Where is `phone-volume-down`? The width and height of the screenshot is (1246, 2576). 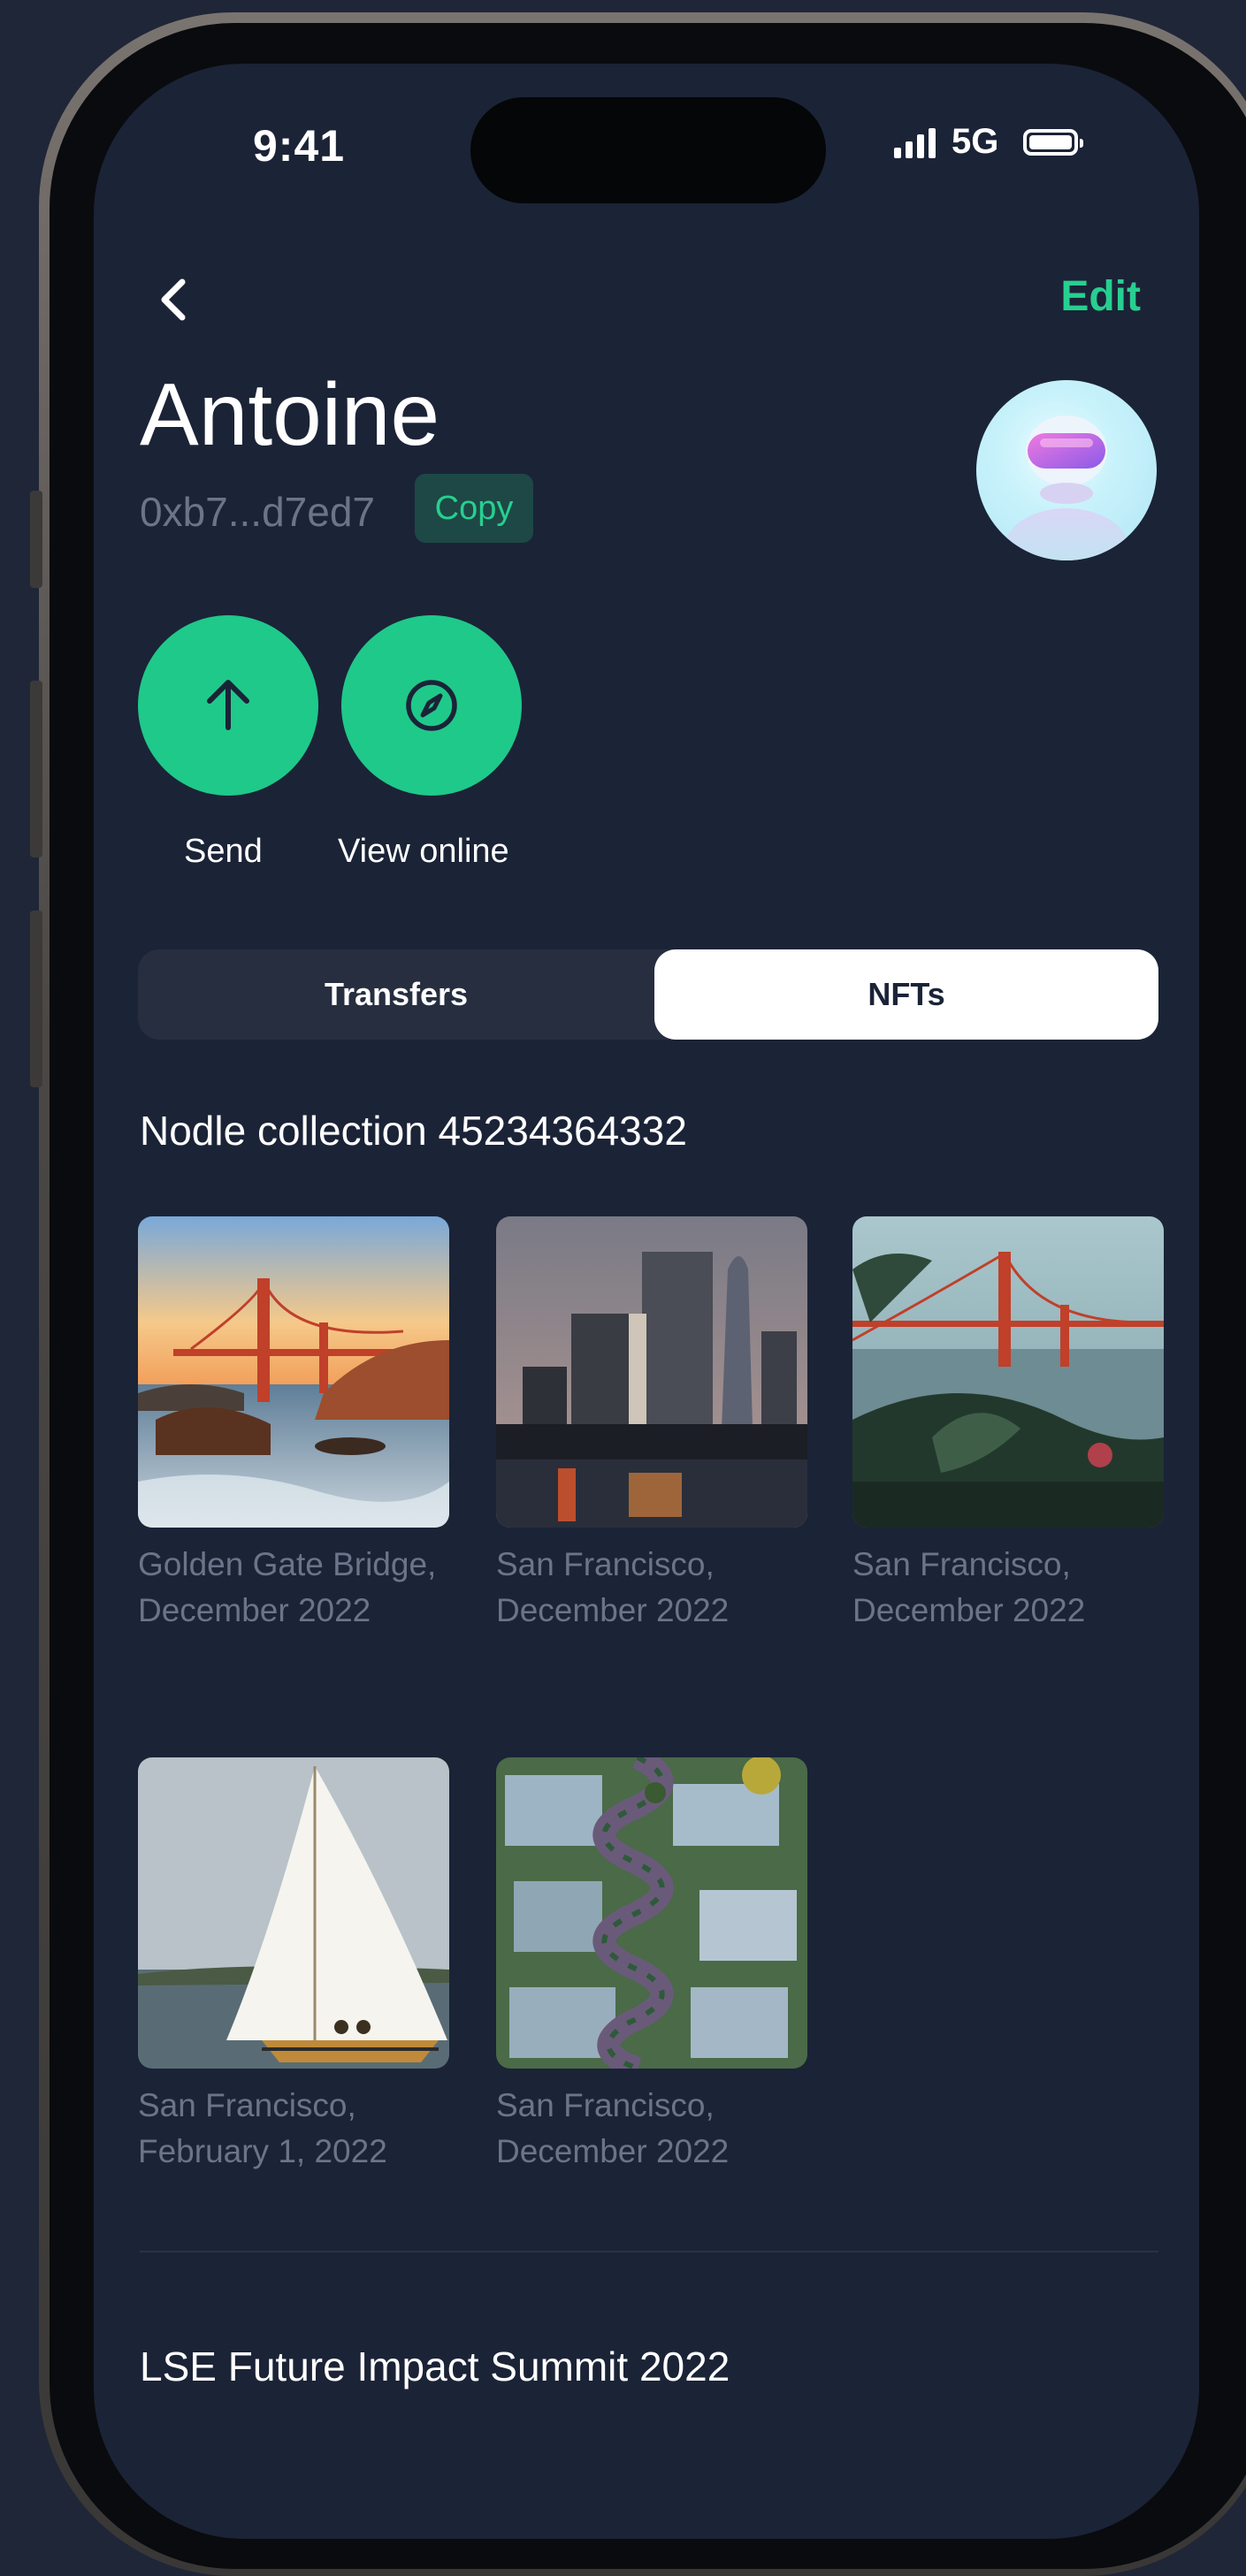
phone-volume-down is located at coordinates (36, 999).